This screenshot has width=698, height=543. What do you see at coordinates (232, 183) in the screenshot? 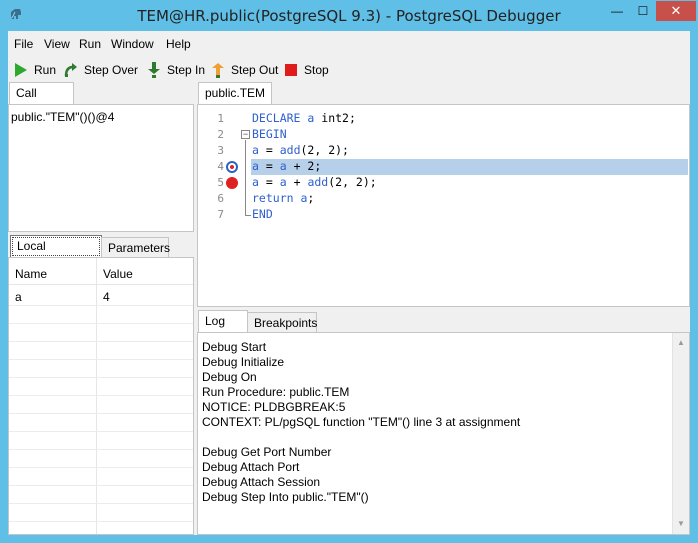
I see `breakpoint-icon` at bounding box center [232, 183].